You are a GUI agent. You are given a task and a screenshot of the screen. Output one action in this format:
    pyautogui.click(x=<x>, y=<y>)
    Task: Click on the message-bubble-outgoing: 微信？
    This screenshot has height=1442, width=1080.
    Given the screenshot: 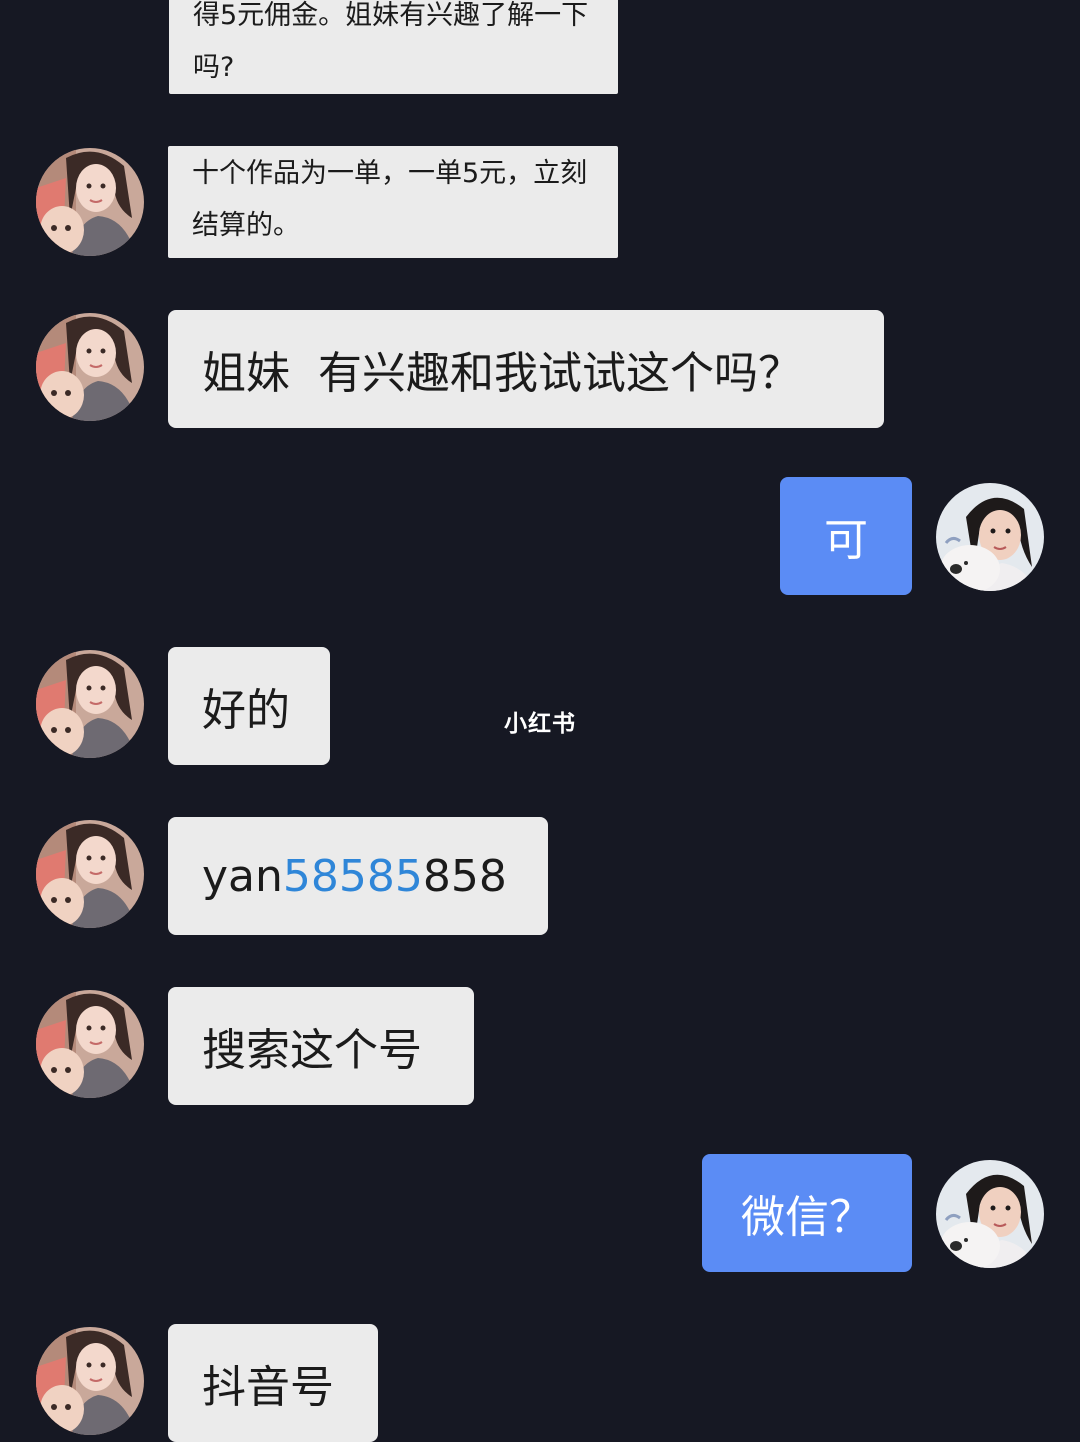 What is the action you would take?
    pyautogui.click(x=807, y=1213)
    